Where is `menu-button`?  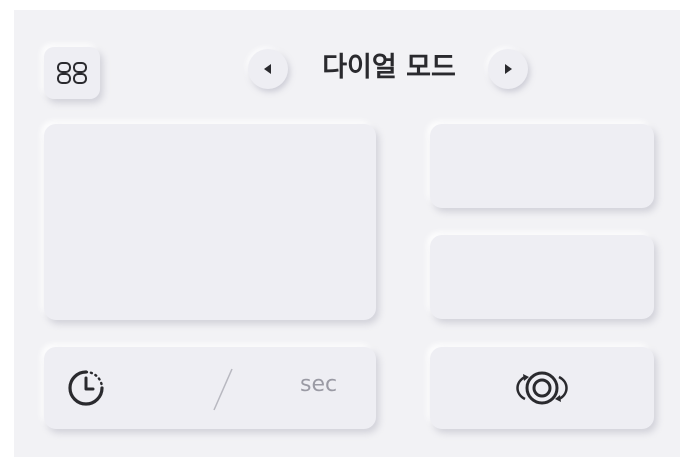
menu-button is located at coordinates (72, 73).